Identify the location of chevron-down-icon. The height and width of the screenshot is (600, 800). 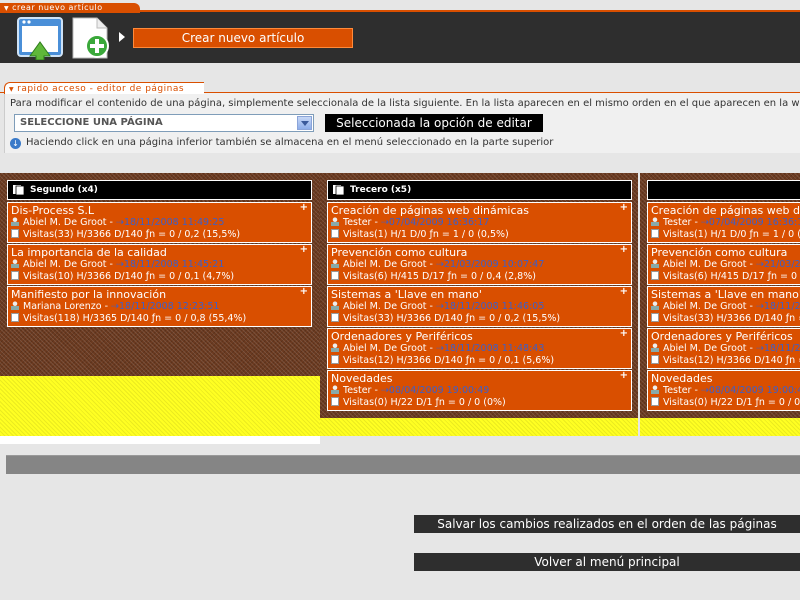
(304, 123).